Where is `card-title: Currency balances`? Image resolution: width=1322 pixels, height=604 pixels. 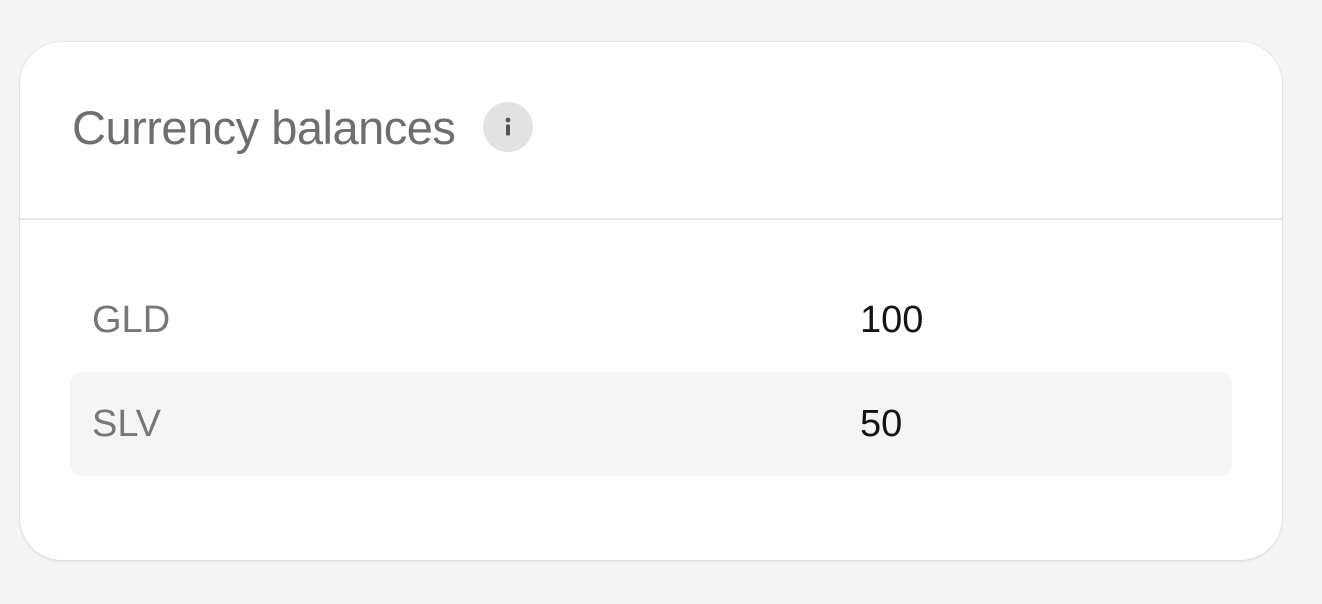 card-title: Currency balances is located at coordinates (264, 127).